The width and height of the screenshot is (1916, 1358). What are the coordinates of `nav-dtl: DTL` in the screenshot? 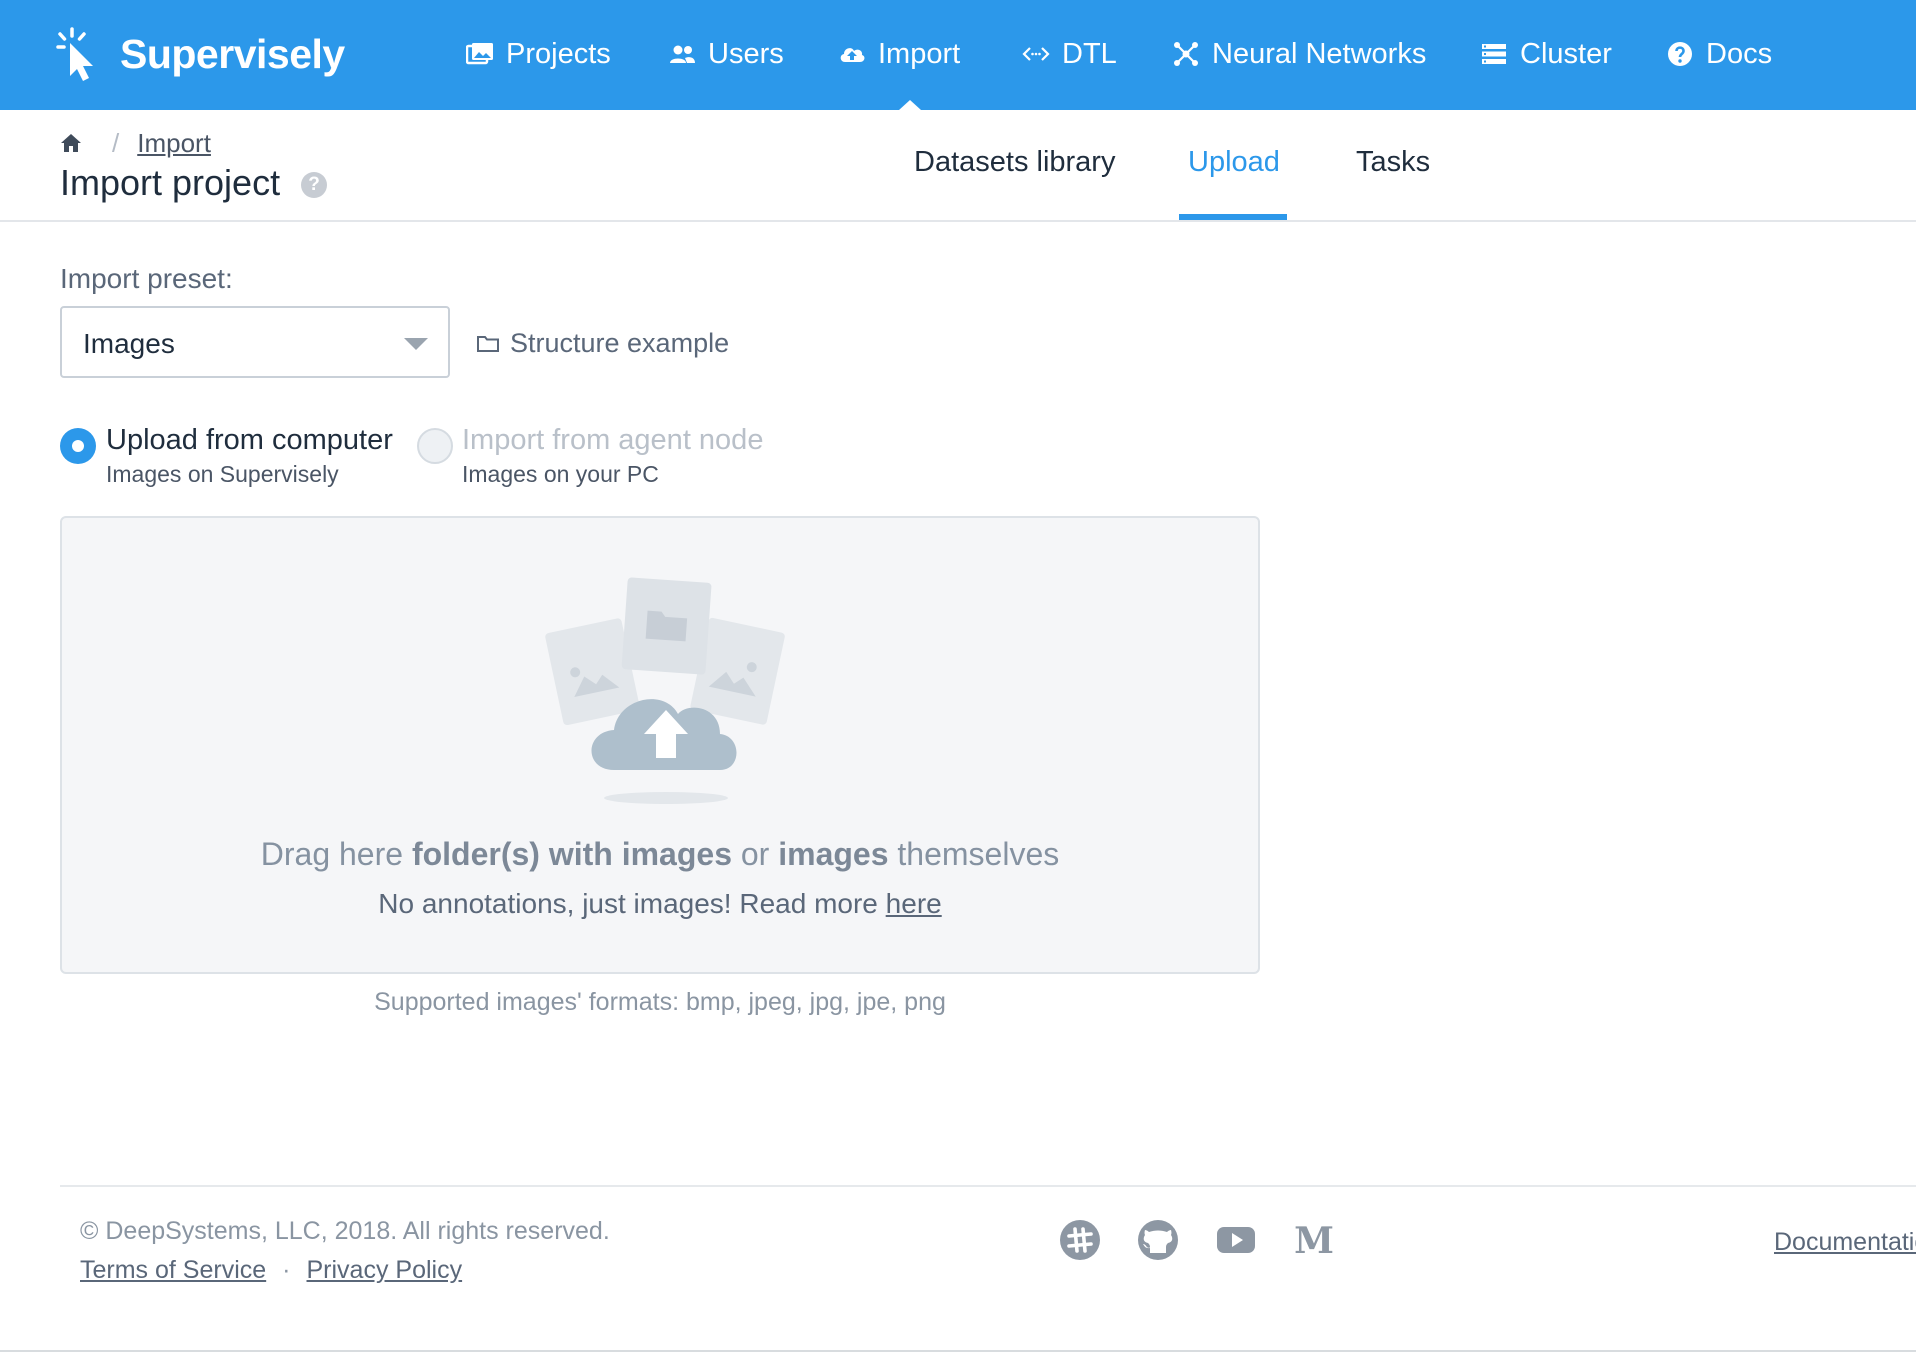 It's located at (1069, 54).